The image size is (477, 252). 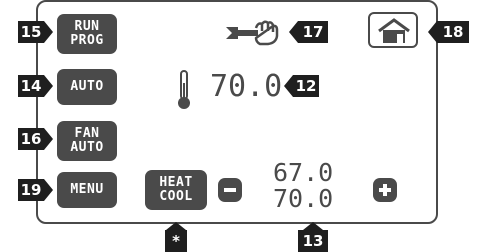 What do you see at coordinates (246, 86) in the screenshot?
I see `indoor-temperature: 70.0` at bounding box center [246, 86].